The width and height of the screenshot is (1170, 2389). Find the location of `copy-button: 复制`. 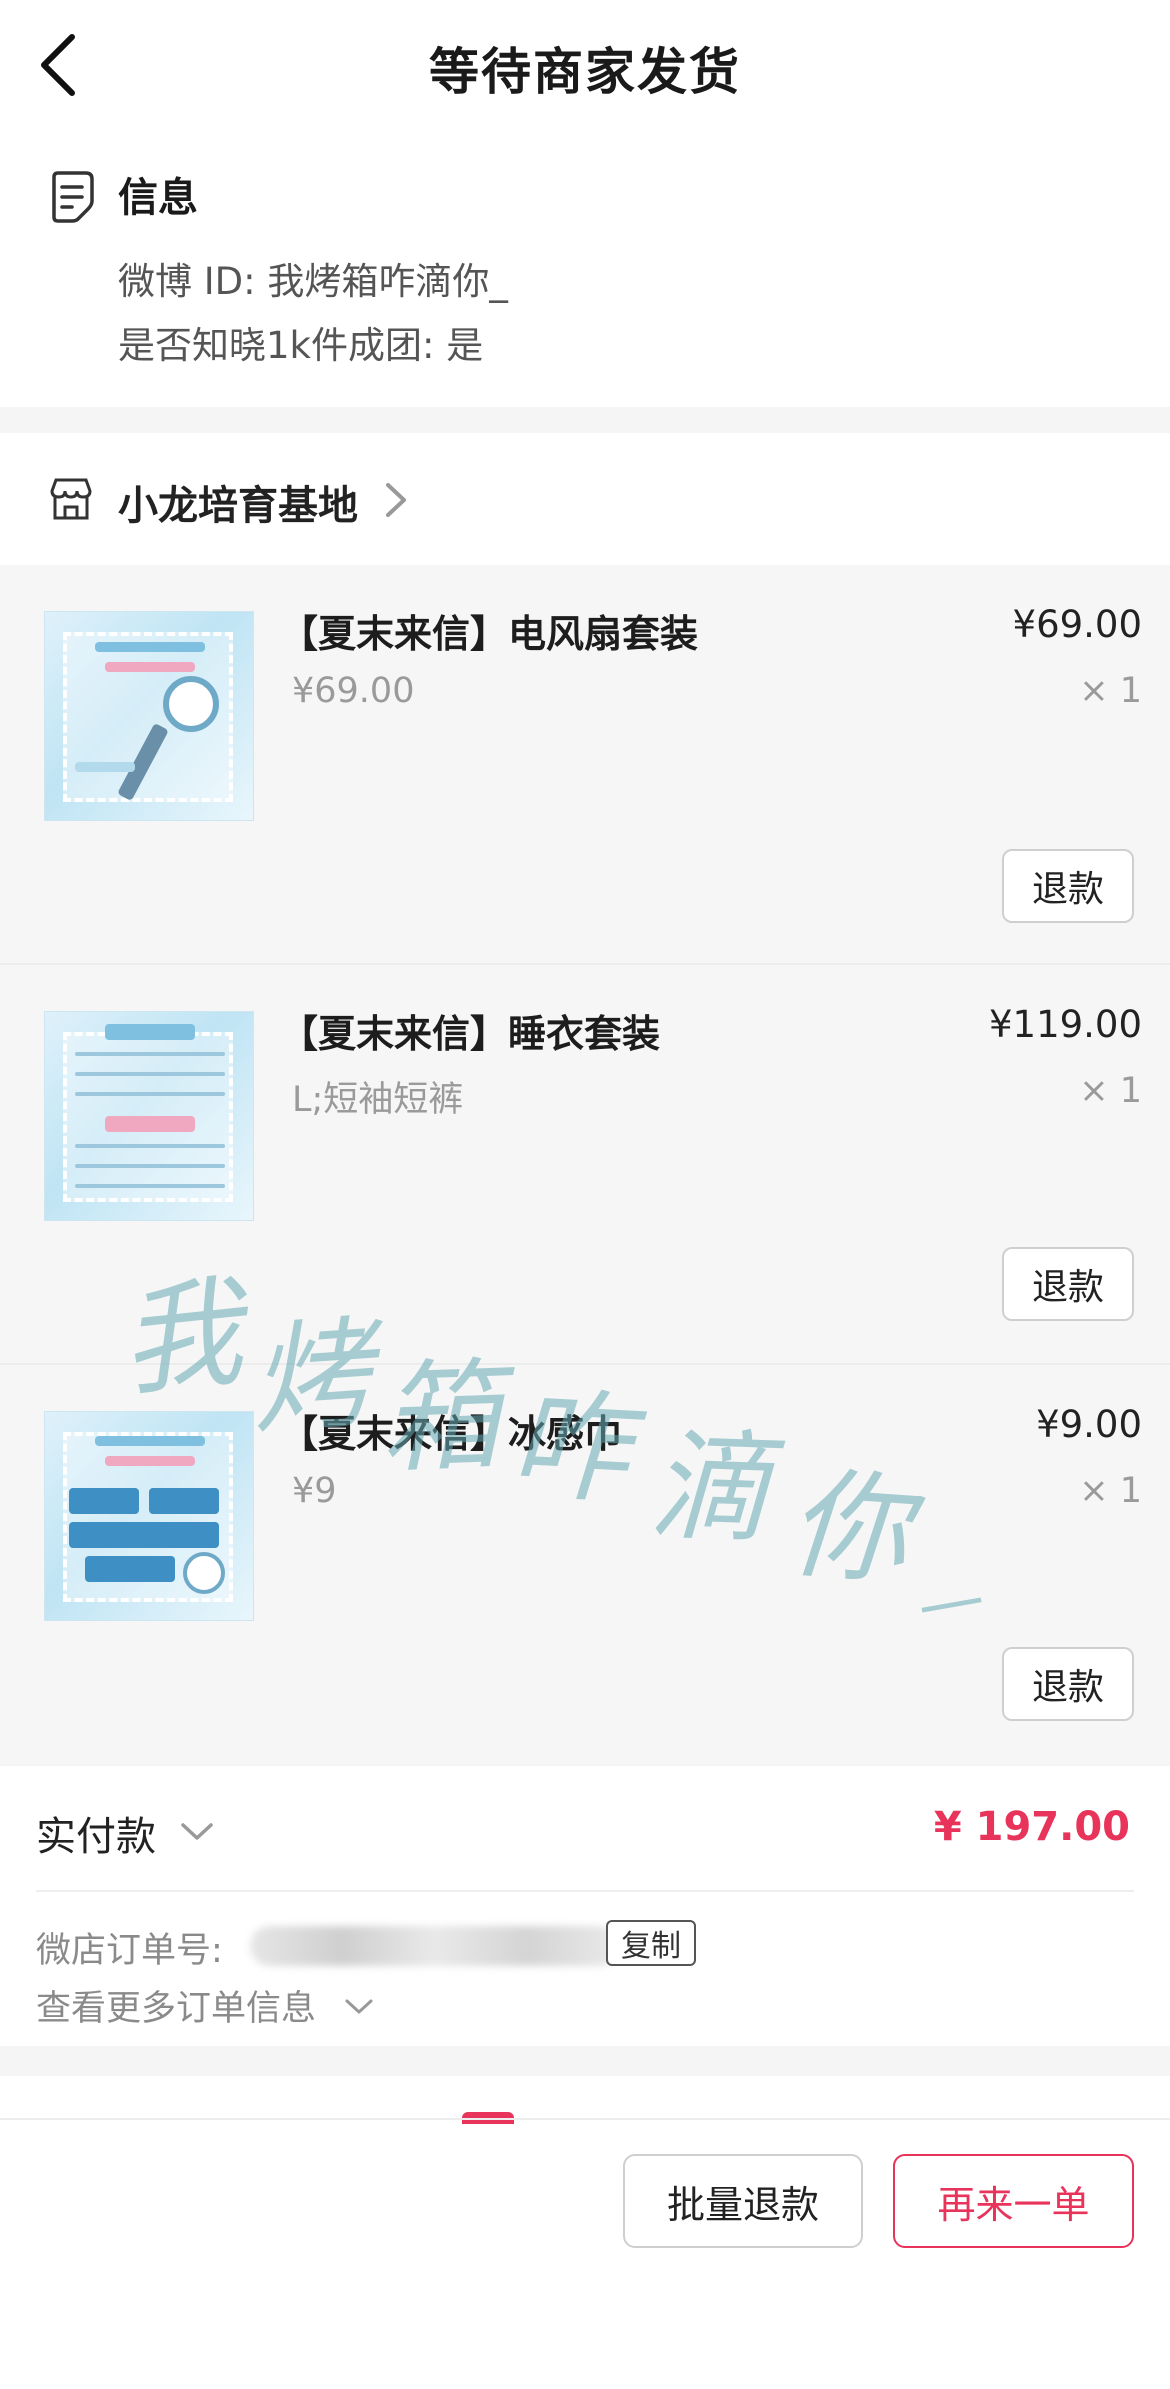

copy-button: 复制 is located at coordinates (651, 1943).